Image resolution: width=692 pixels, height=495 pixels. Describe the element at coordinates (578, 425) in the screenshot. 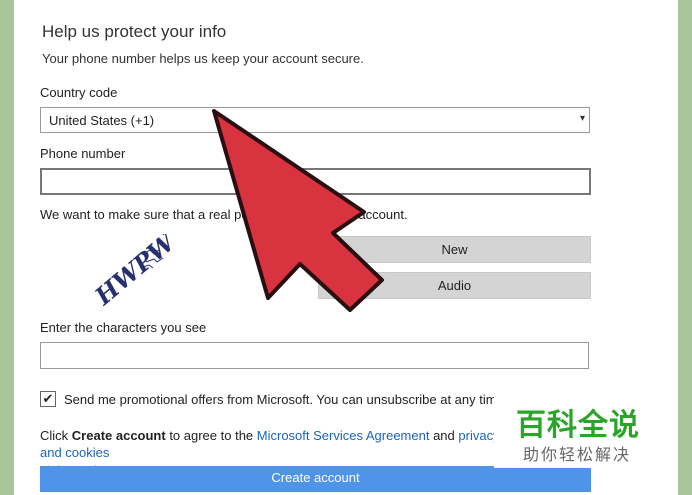

I see `watermark-title: 百科全说` at that location.